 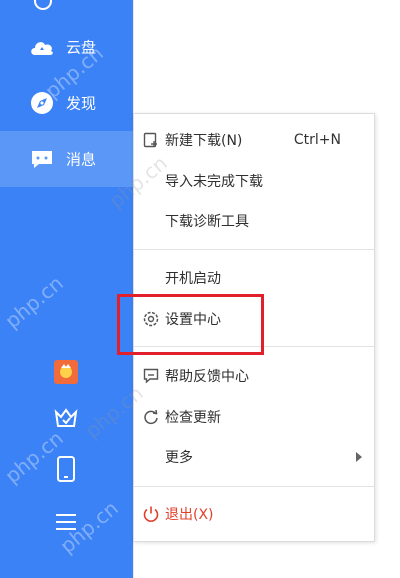 I want to click on crown-icon, so click(x=66, y=418).